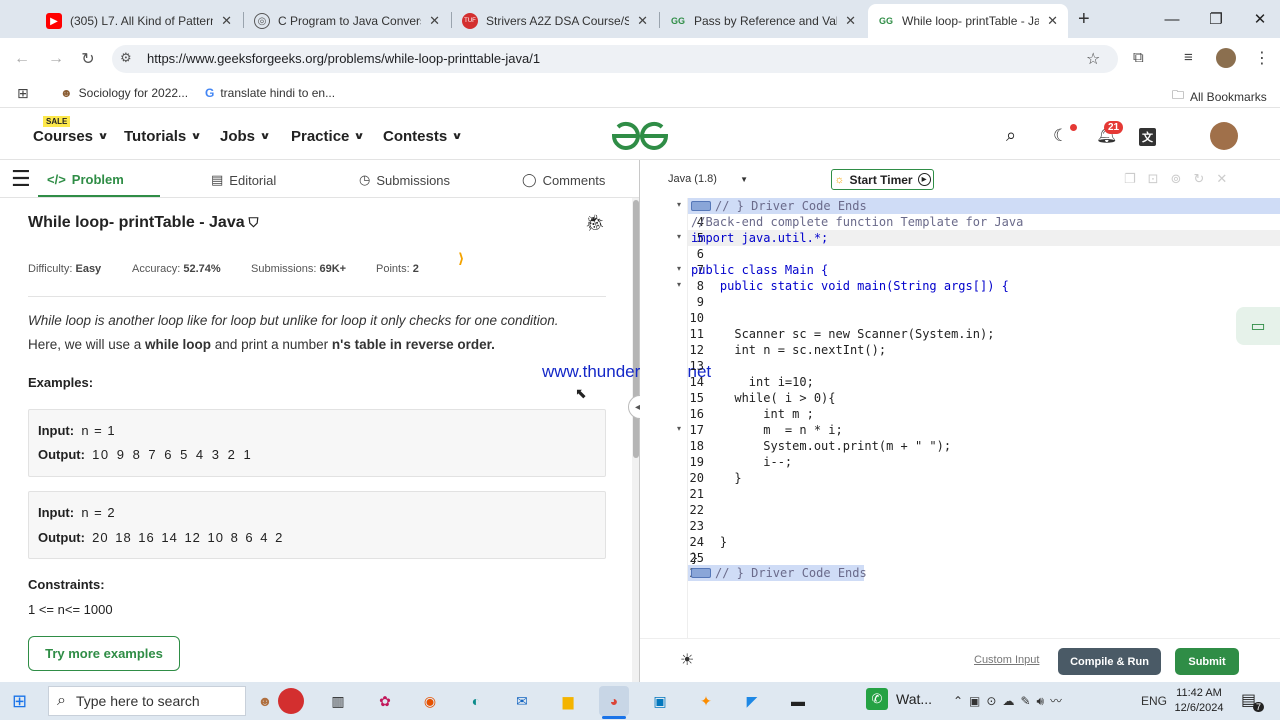  What do you see at coordinates (614, 701) in the screenshot?
I see `chrome-icon: ◕` at bounding box center [614, 701].